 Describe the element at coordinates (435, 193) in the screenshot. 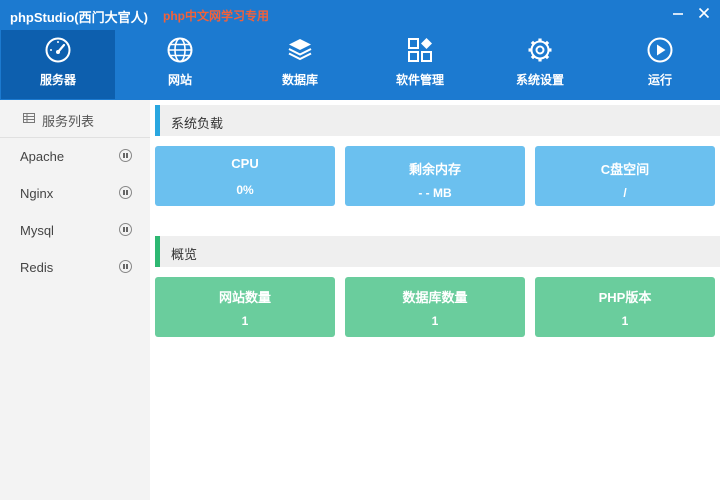

I see `card-value: - - MB` at that location.